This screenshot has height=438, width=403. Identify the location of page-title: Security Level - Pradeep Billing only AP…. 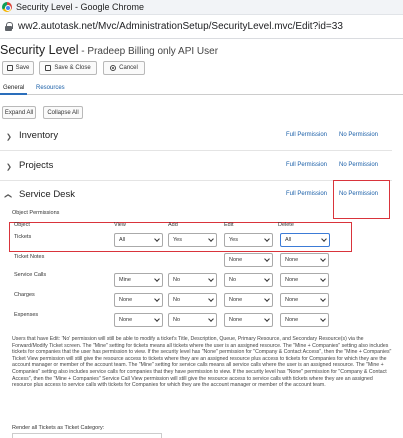
(109, 50).